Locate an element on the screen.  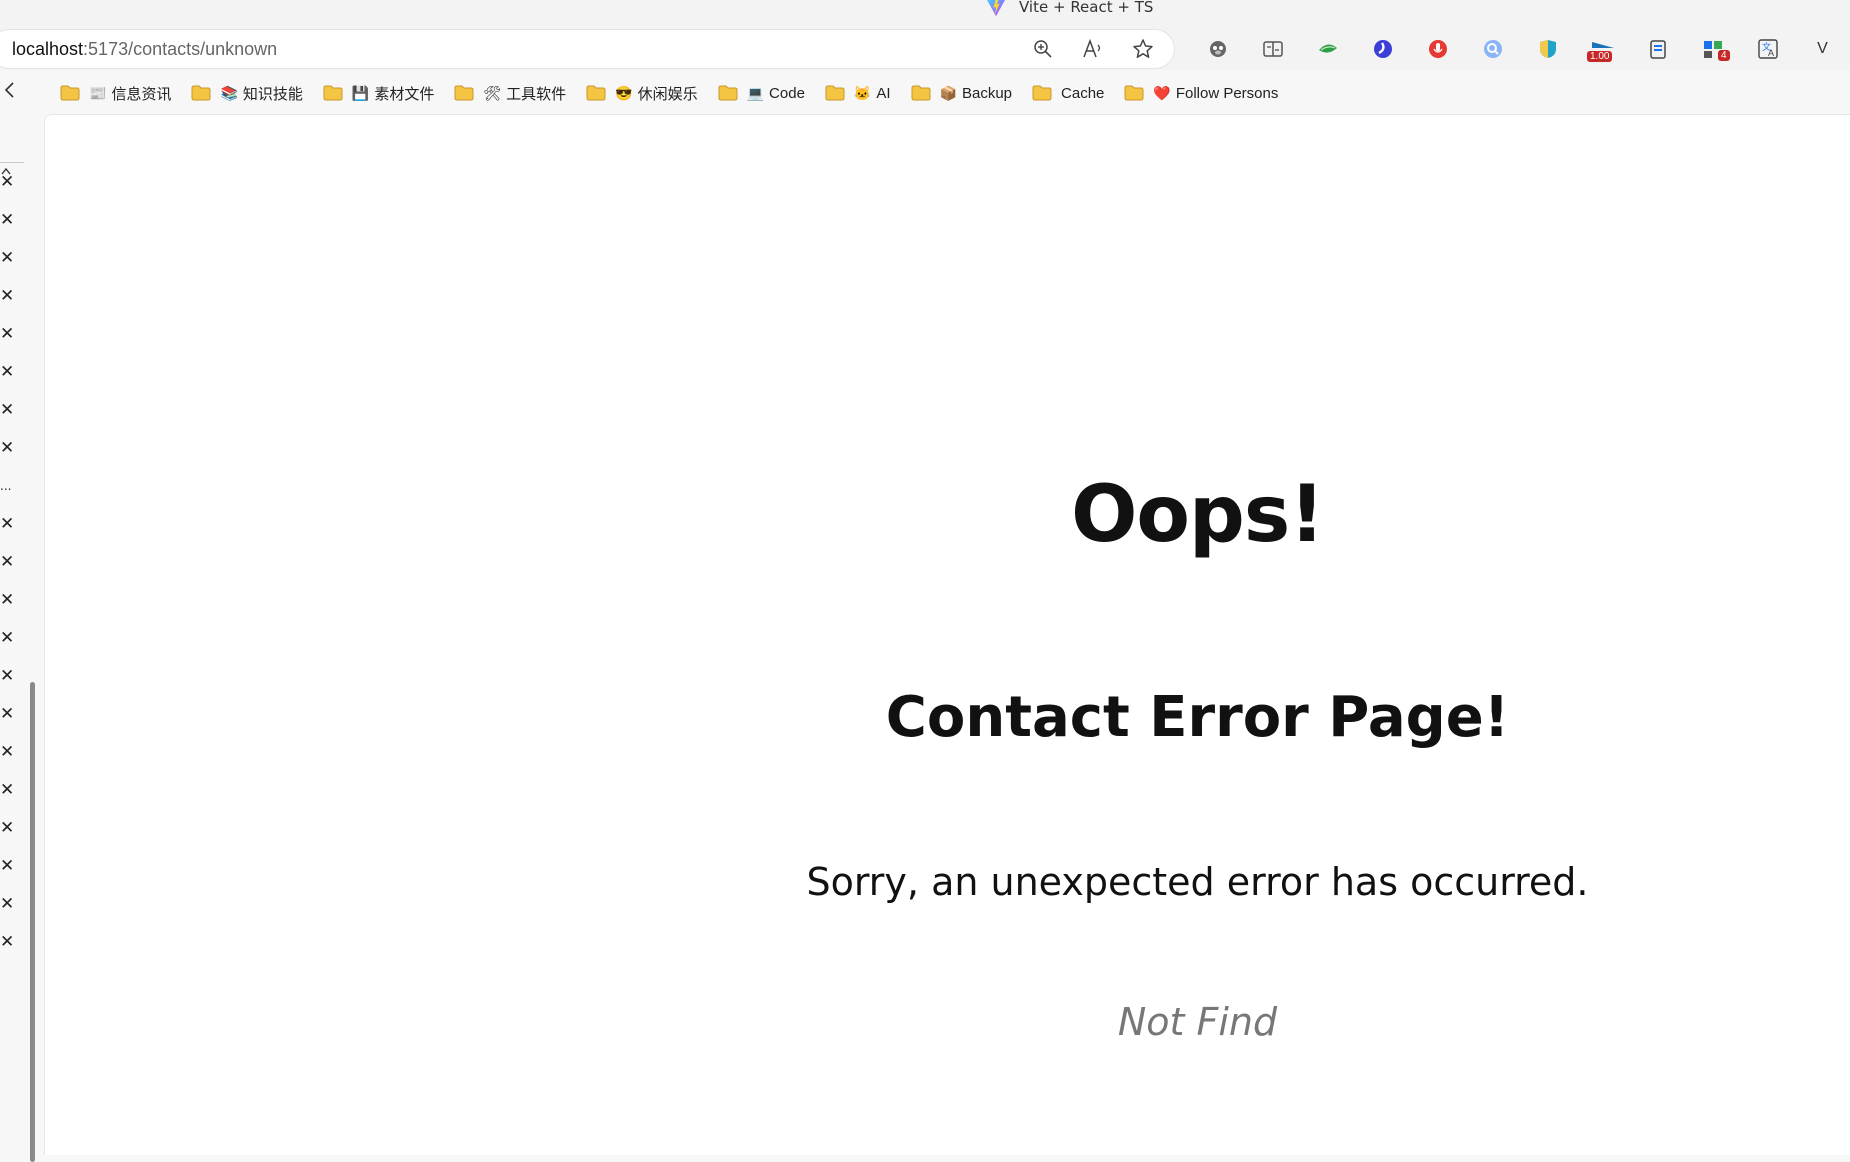
bookmark-label: Backup is located at coordinates (987, 93).